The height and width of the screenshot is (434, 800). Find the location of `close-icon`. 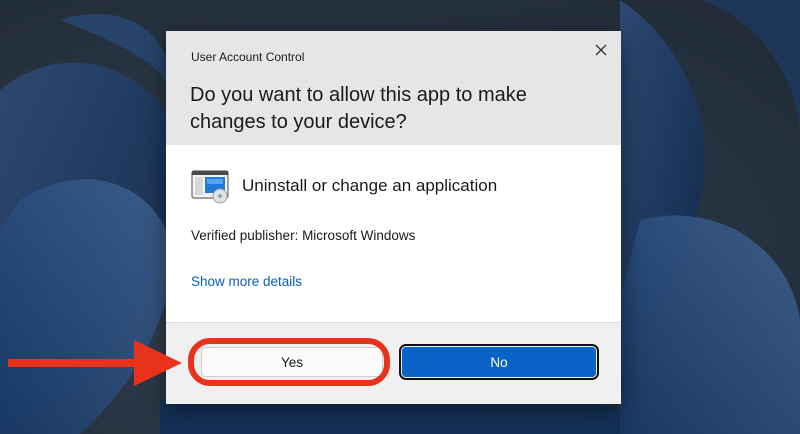

close-icon is located at coordinates (601, 50).